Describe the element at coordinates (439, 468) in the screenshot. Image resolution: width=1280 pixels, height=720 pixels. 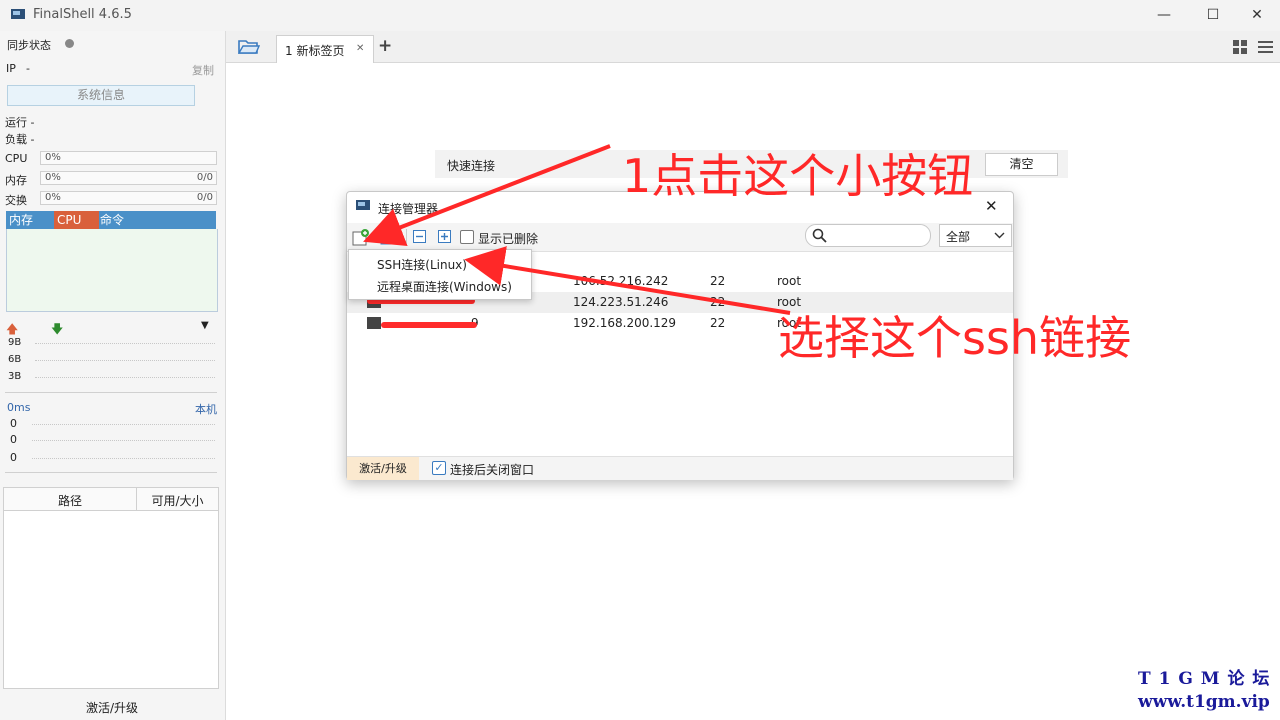
I see `close-after-connect-checkbox: ✓` at that location.